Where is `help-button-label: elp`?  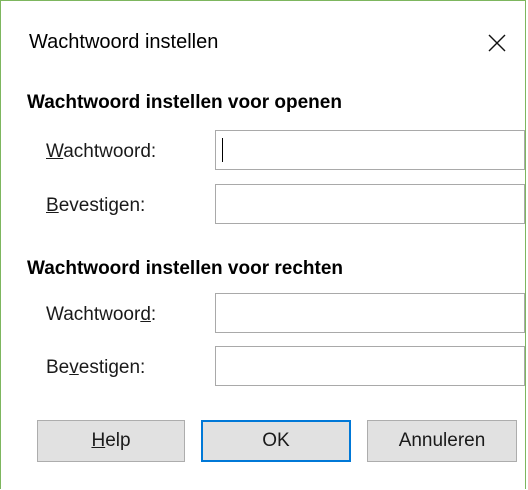 help-button-label: elp is located at coordinates (118, 440).